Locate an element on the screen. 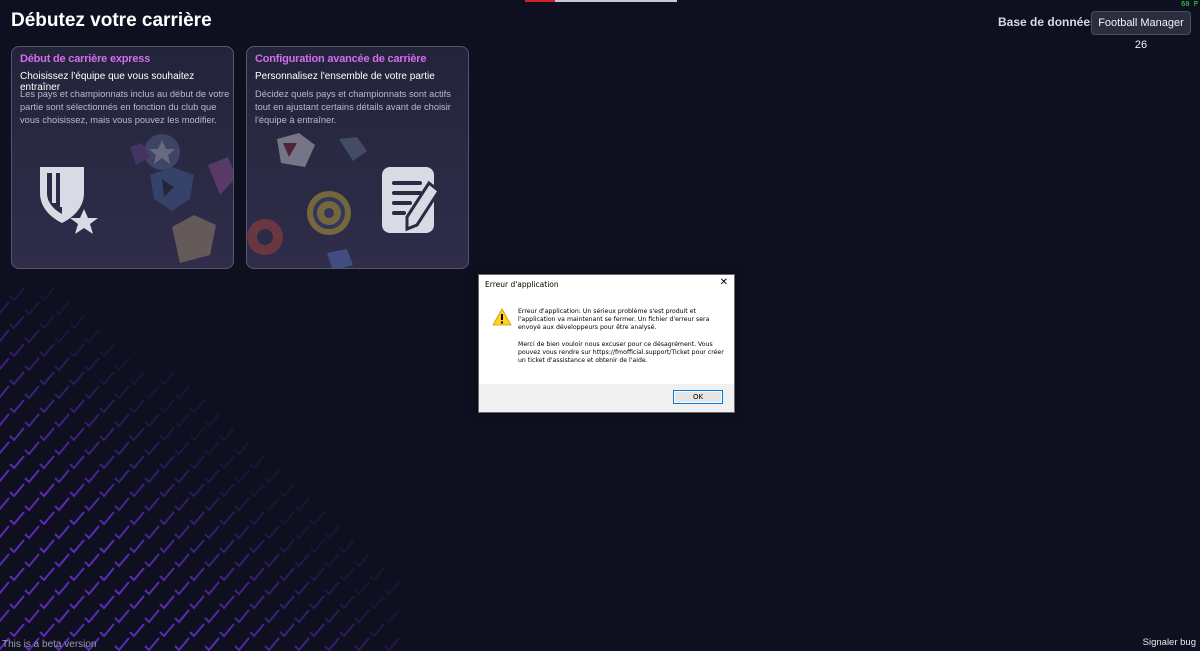 The image size is (1200, 651). card-subtitle: Personnalisez l'ensemble de votre partie is located at coordinates (345, 76).